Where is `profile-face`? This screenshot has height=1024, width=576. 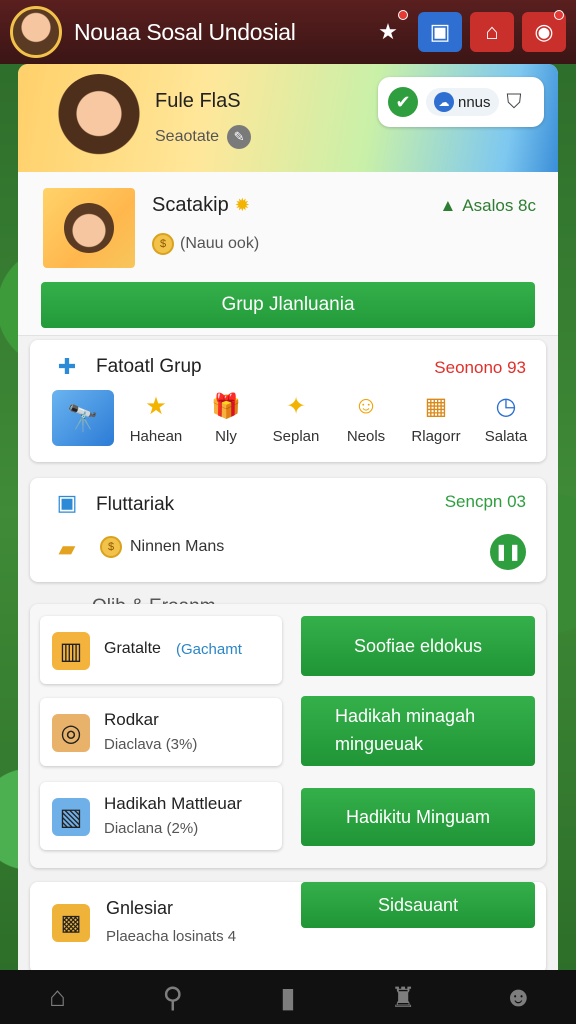 profile-face is located at coordinates (89, 228).